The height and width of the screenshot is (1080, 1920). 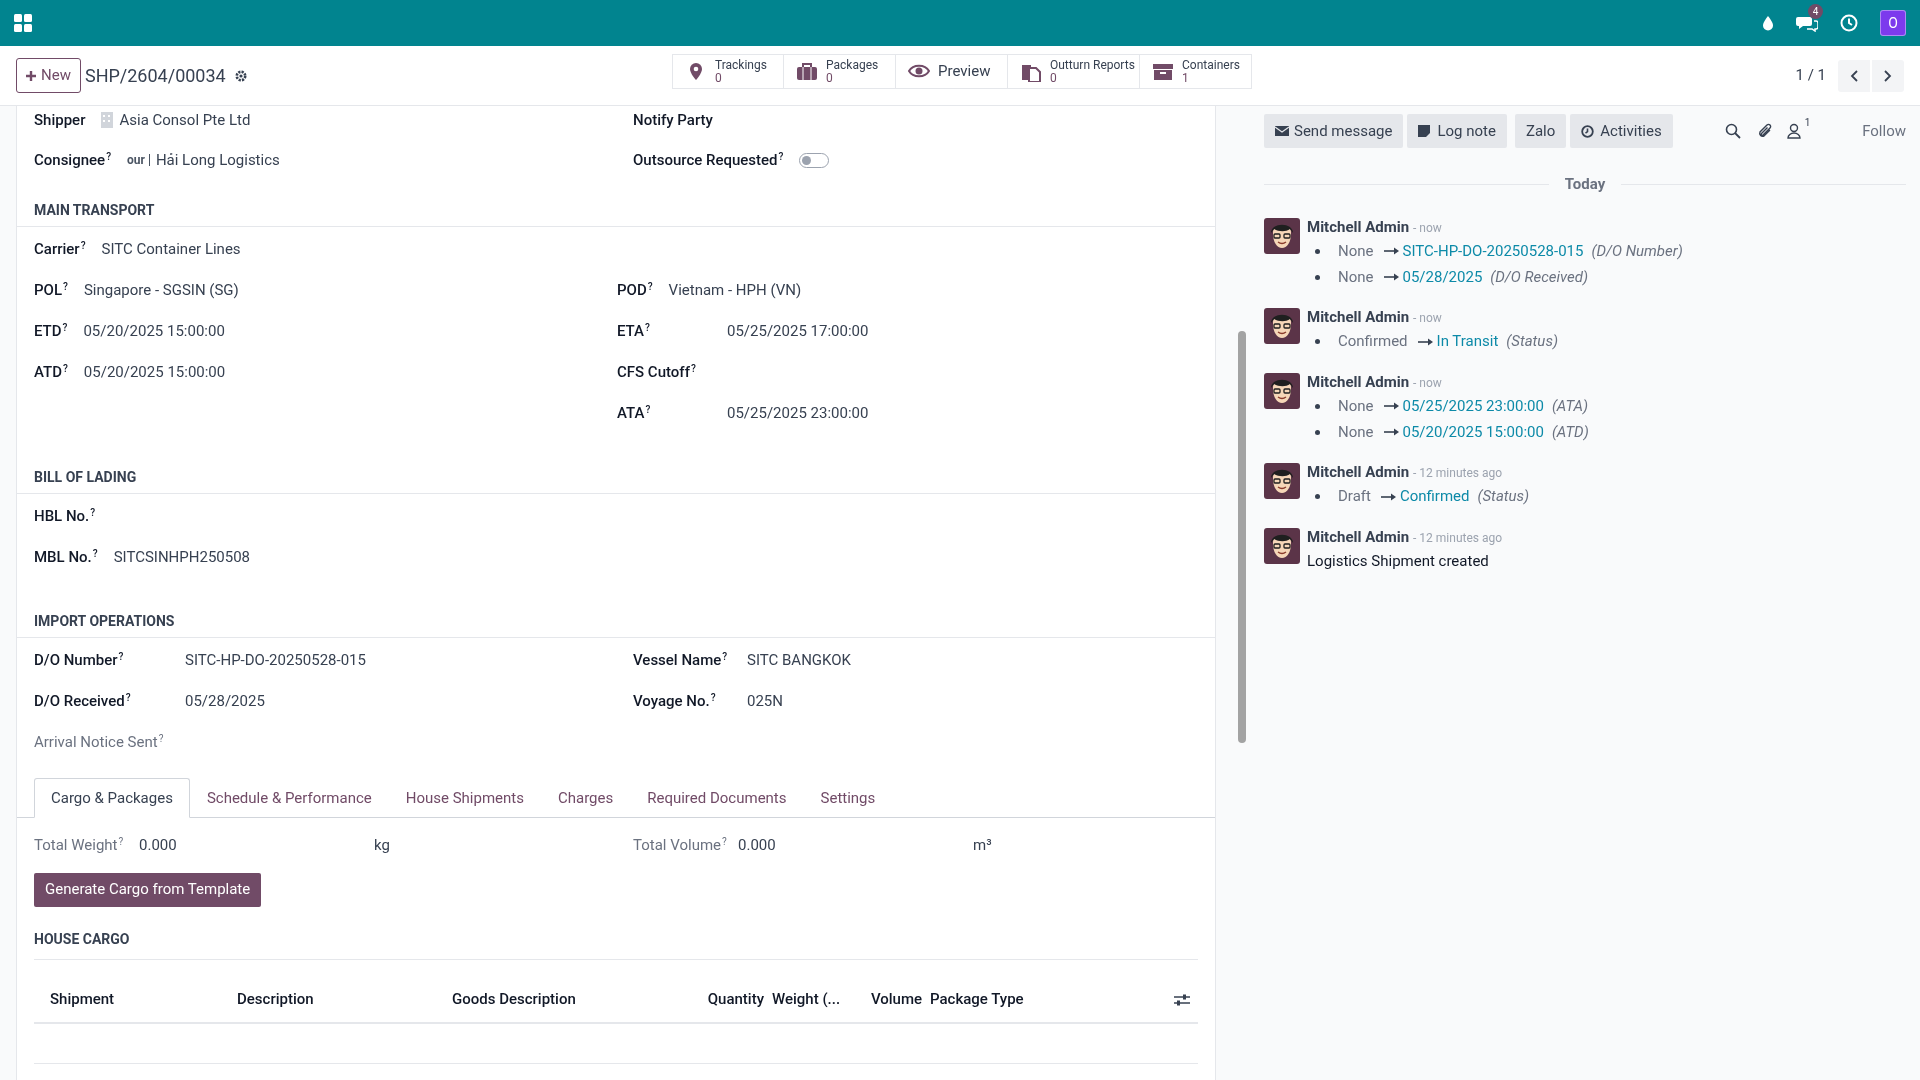 I want to click on smart-button: Packages 0, so click(x=839, y=71).